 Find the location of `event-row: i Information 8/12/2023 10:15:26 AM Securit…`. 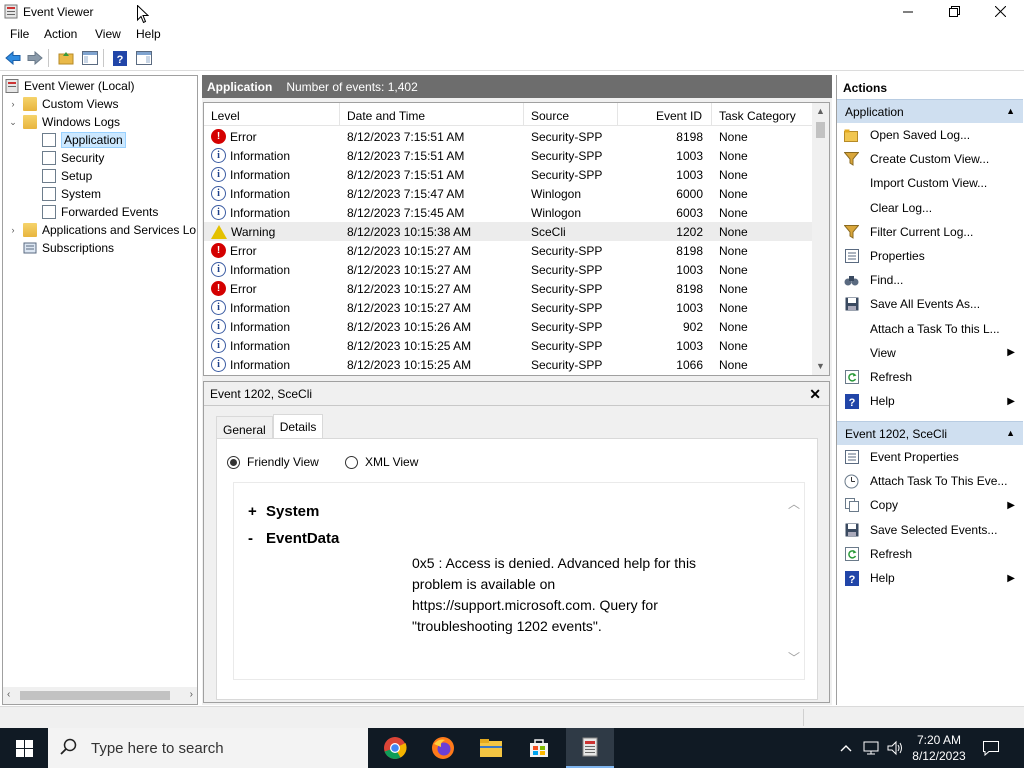

event-row: i Information 8/12/2023 10:15:26 AM Securit… is located at coordinates (508, 326).